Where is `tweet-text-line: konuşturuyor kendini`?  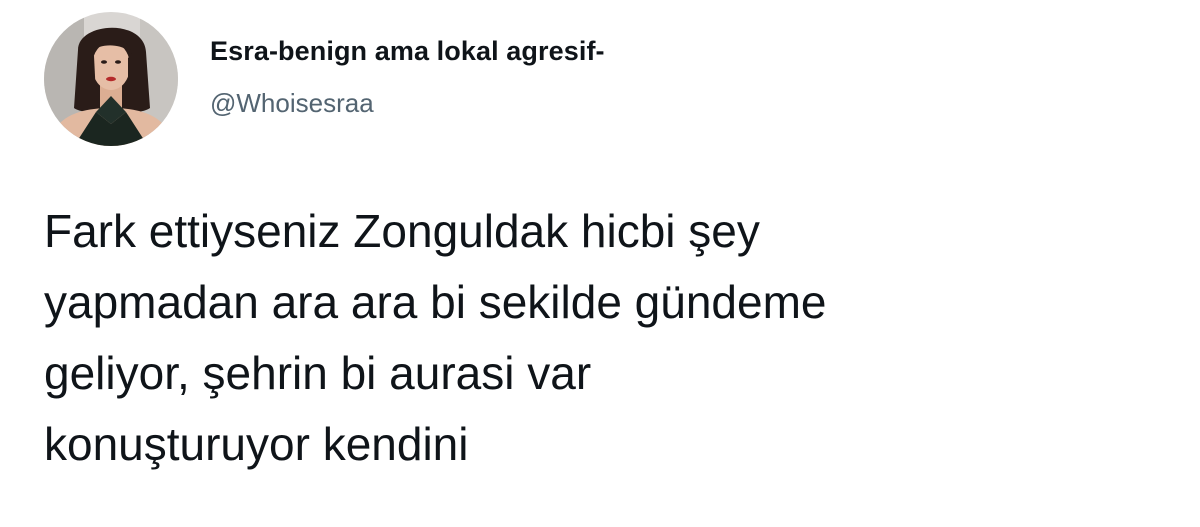 tweet-text-line: konuşturuyor kendini is located at coordinates (256, 444).